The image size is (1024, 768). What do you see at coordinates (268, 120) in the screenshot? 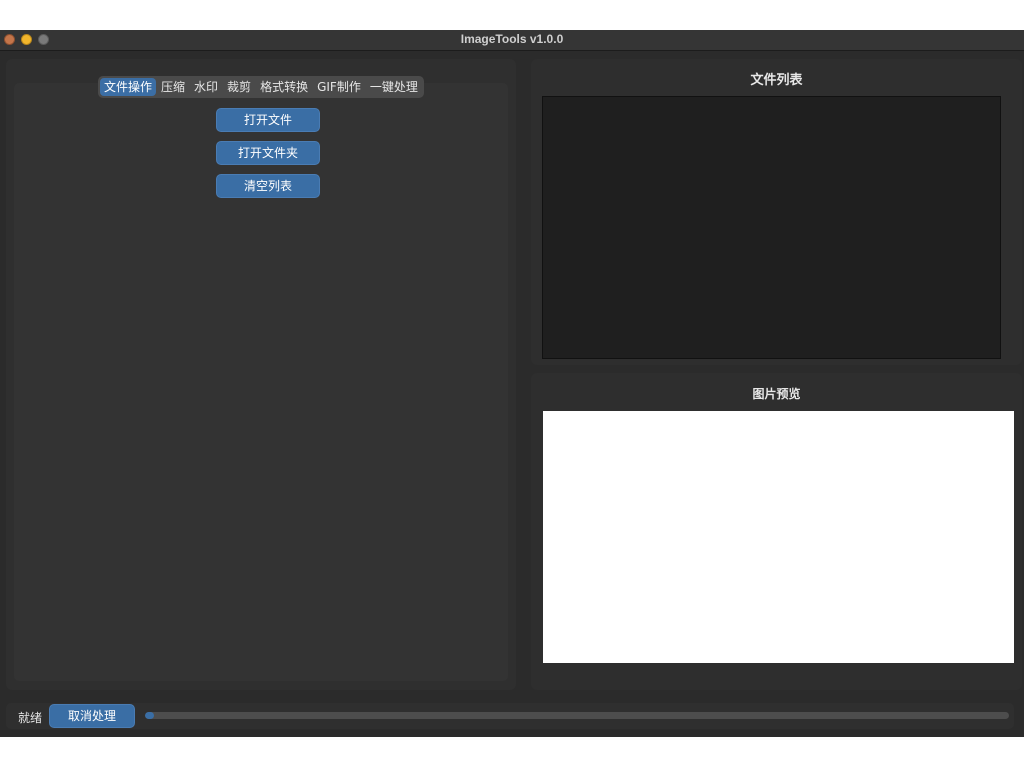
I see `open-file-button: 打开文件` at bounding box center [268, 120].